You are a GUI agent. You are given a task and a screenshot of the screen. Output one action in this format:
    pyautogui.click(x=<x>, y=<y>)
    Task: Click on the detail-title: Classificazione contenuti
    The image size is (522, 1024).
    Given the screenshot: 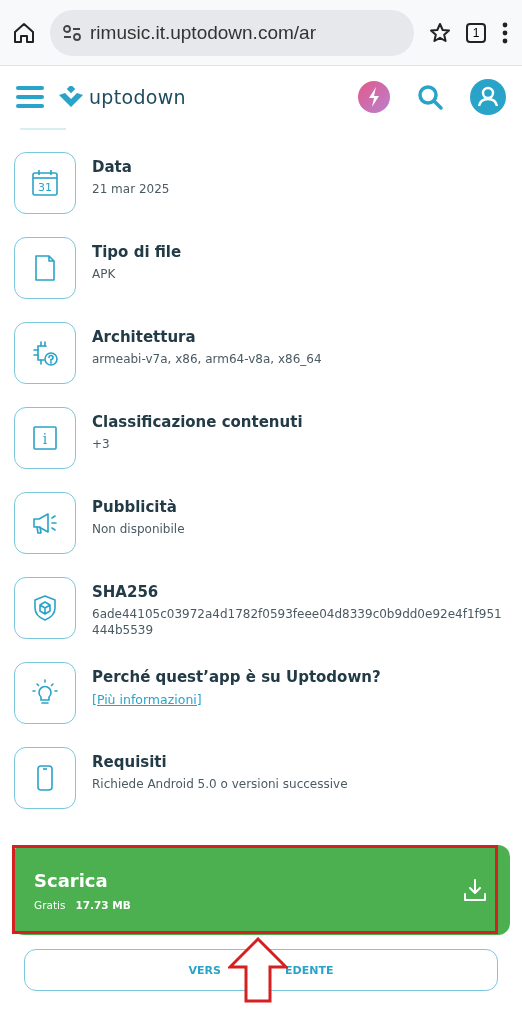 What is the action you would take?
    pyautogui.click(x=197, y=422)
    